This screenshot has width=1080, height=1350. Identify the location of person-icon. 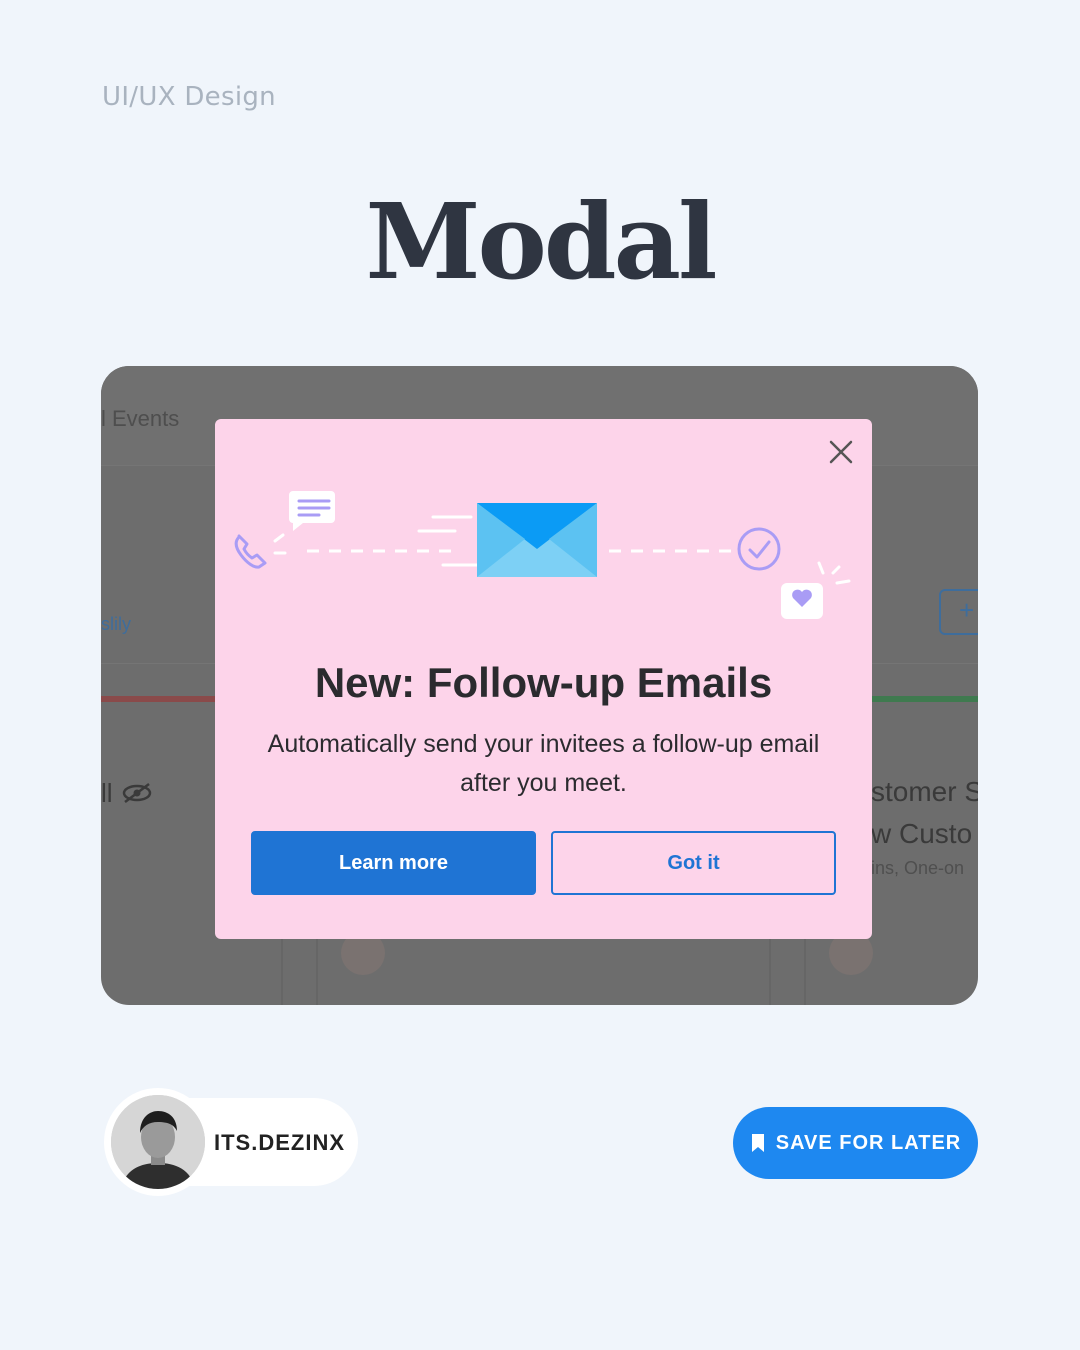
(158, 1142).